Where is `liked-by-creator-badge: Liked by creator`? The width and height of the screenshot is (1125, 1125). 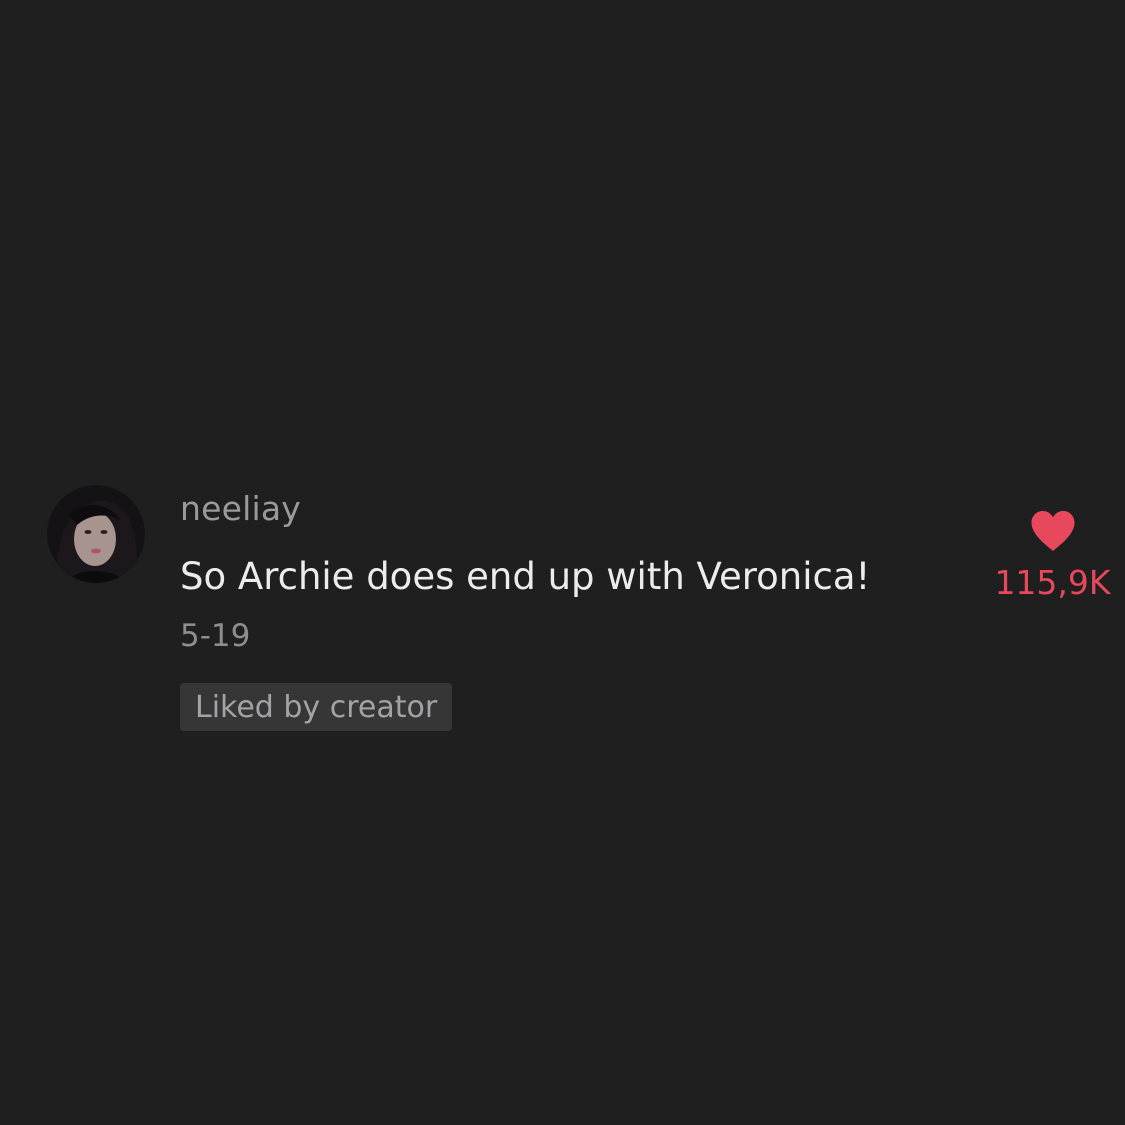 liked-by-creator-badge: Liked by creator is located at coordinates (316, 707).